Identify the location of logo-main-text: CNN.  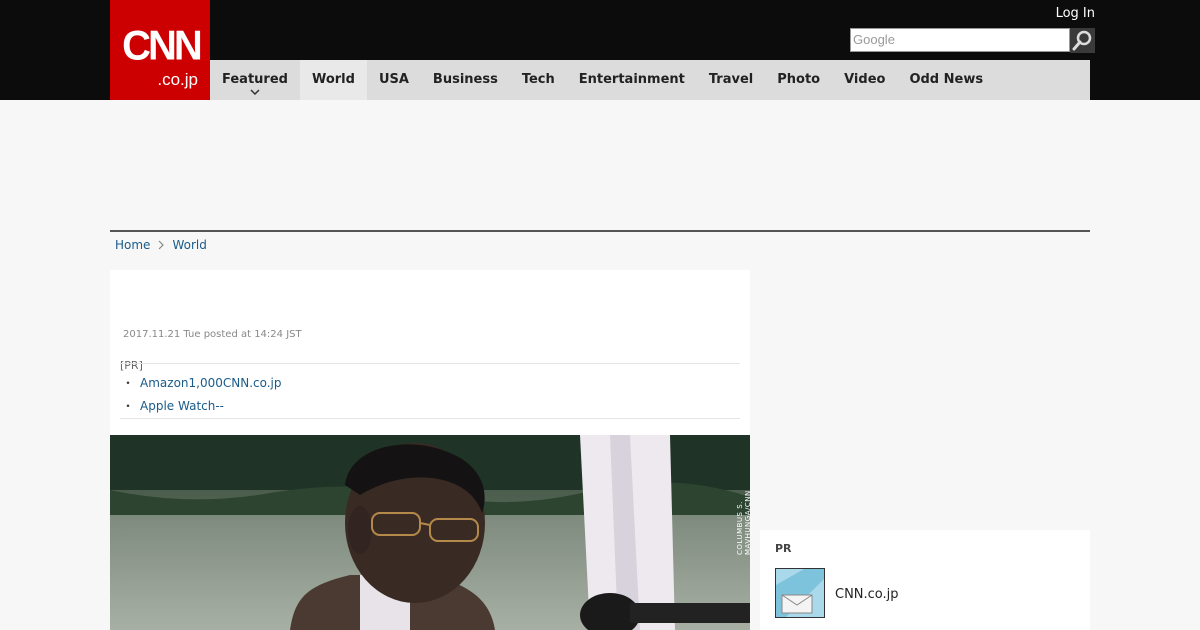
(162, 46).